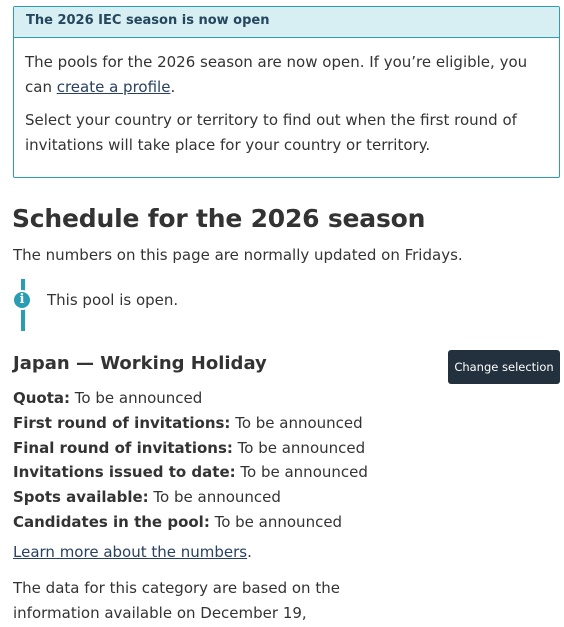 The width and height of the screenshot is (564, 627). What do you see at coordinates (173, 87) in the screenshot?
I see `alert-paragraph-1-end: .` at bounding box center [173, 87].